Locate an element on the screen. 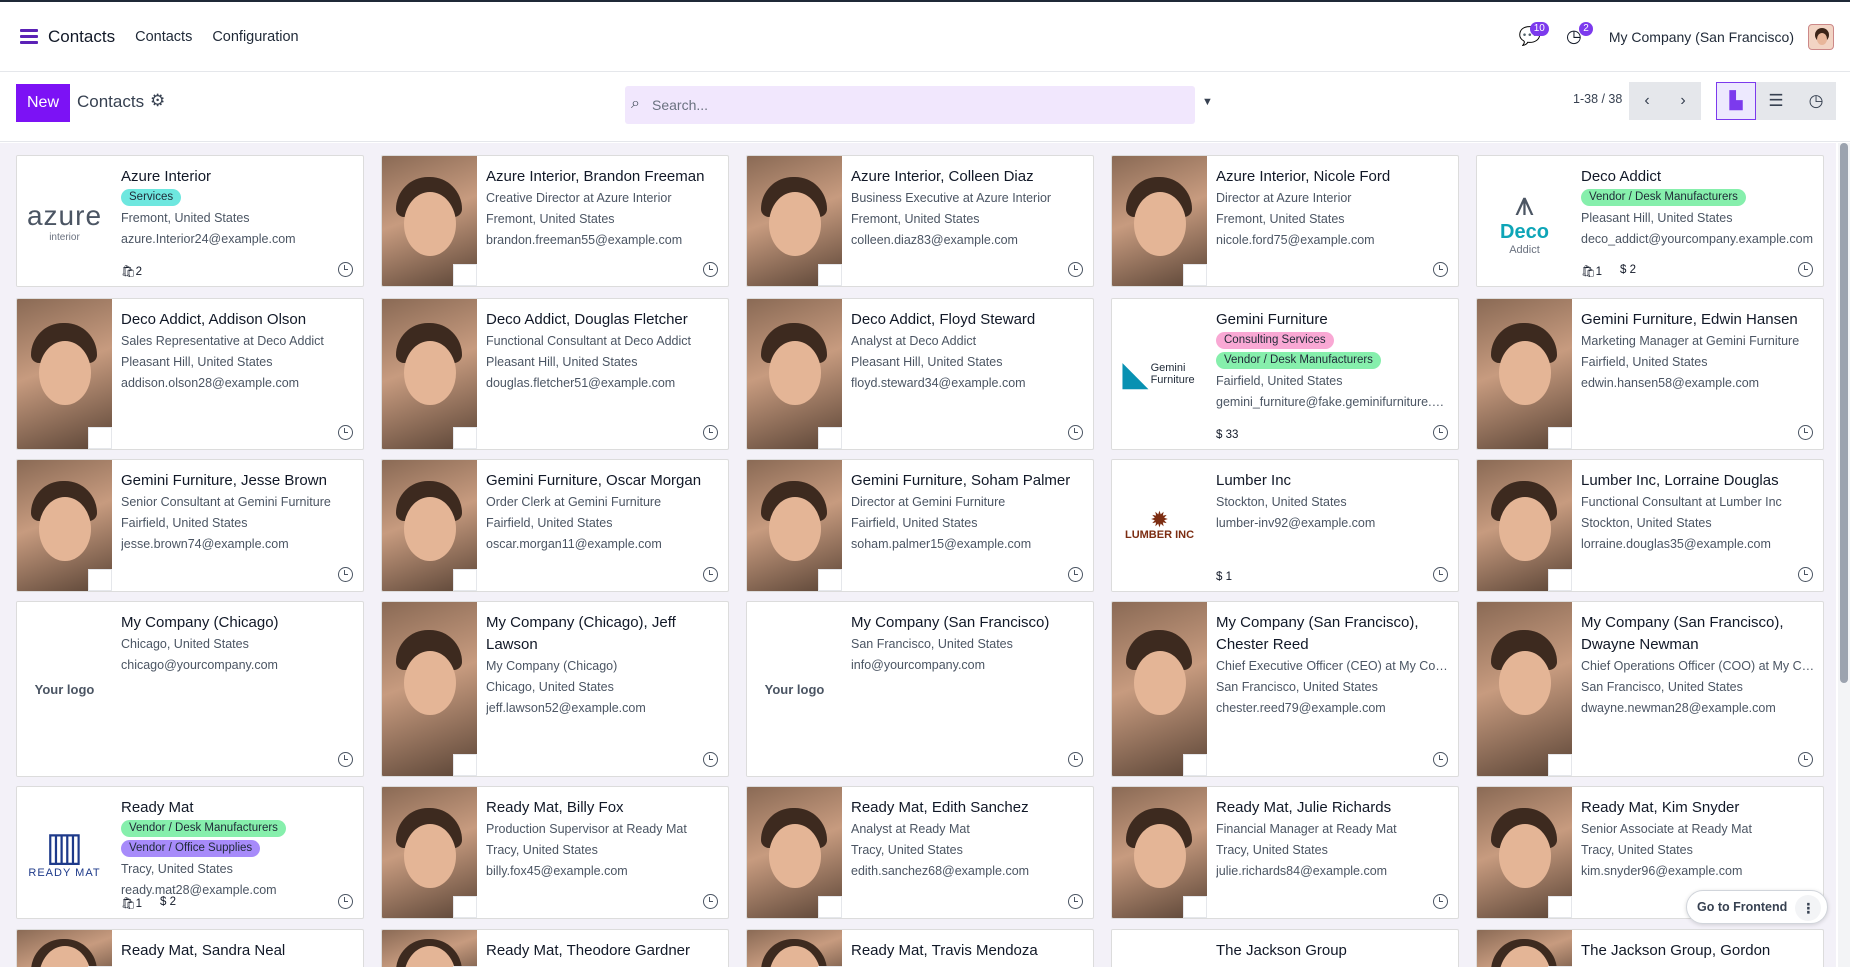  apps-menu-icon is located at coordinates (29, 36).